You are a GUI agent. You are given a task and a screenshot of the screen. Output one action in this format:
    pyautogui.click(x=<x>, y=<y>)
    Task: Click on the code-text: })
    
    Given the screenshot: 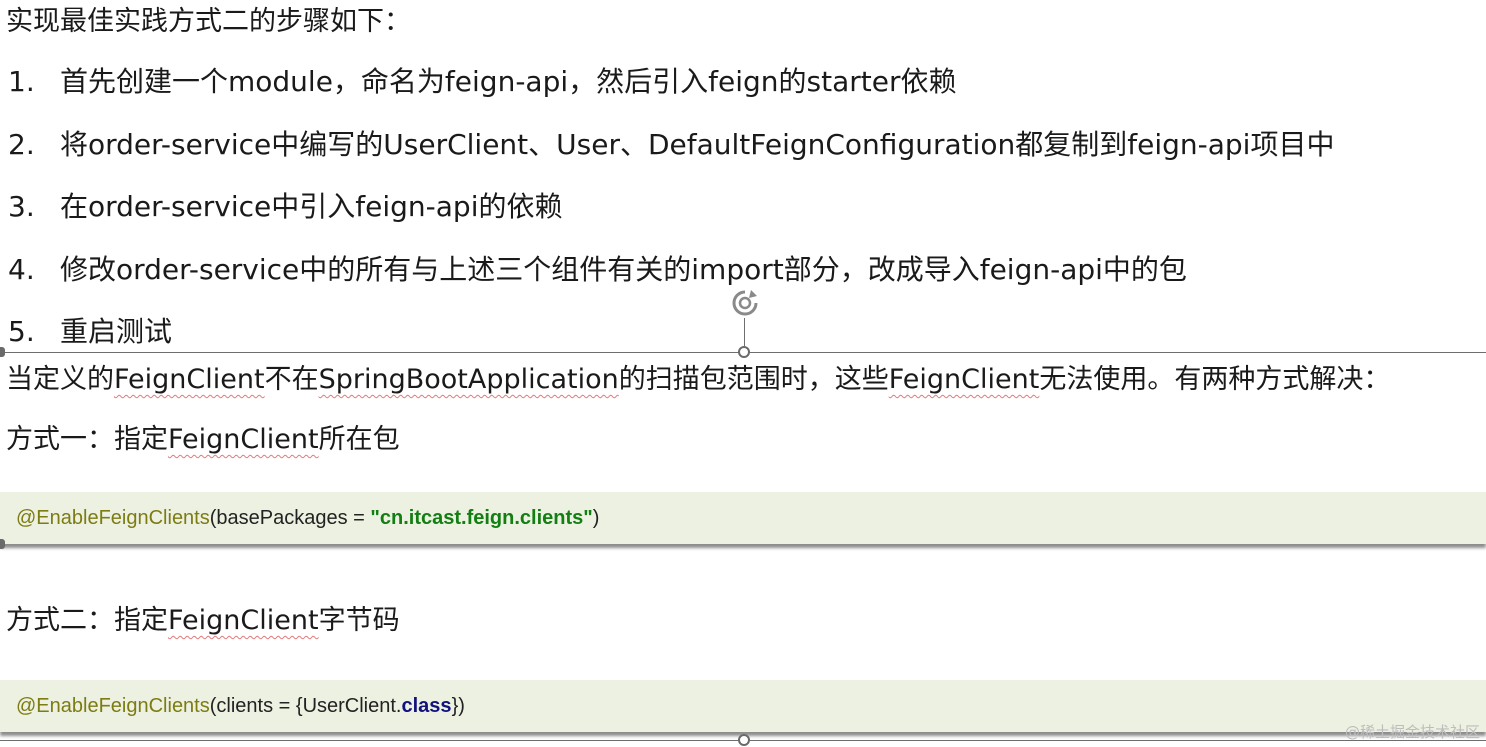 What is the action you would take?
    pyautogui.click(x=458, y=706)
    